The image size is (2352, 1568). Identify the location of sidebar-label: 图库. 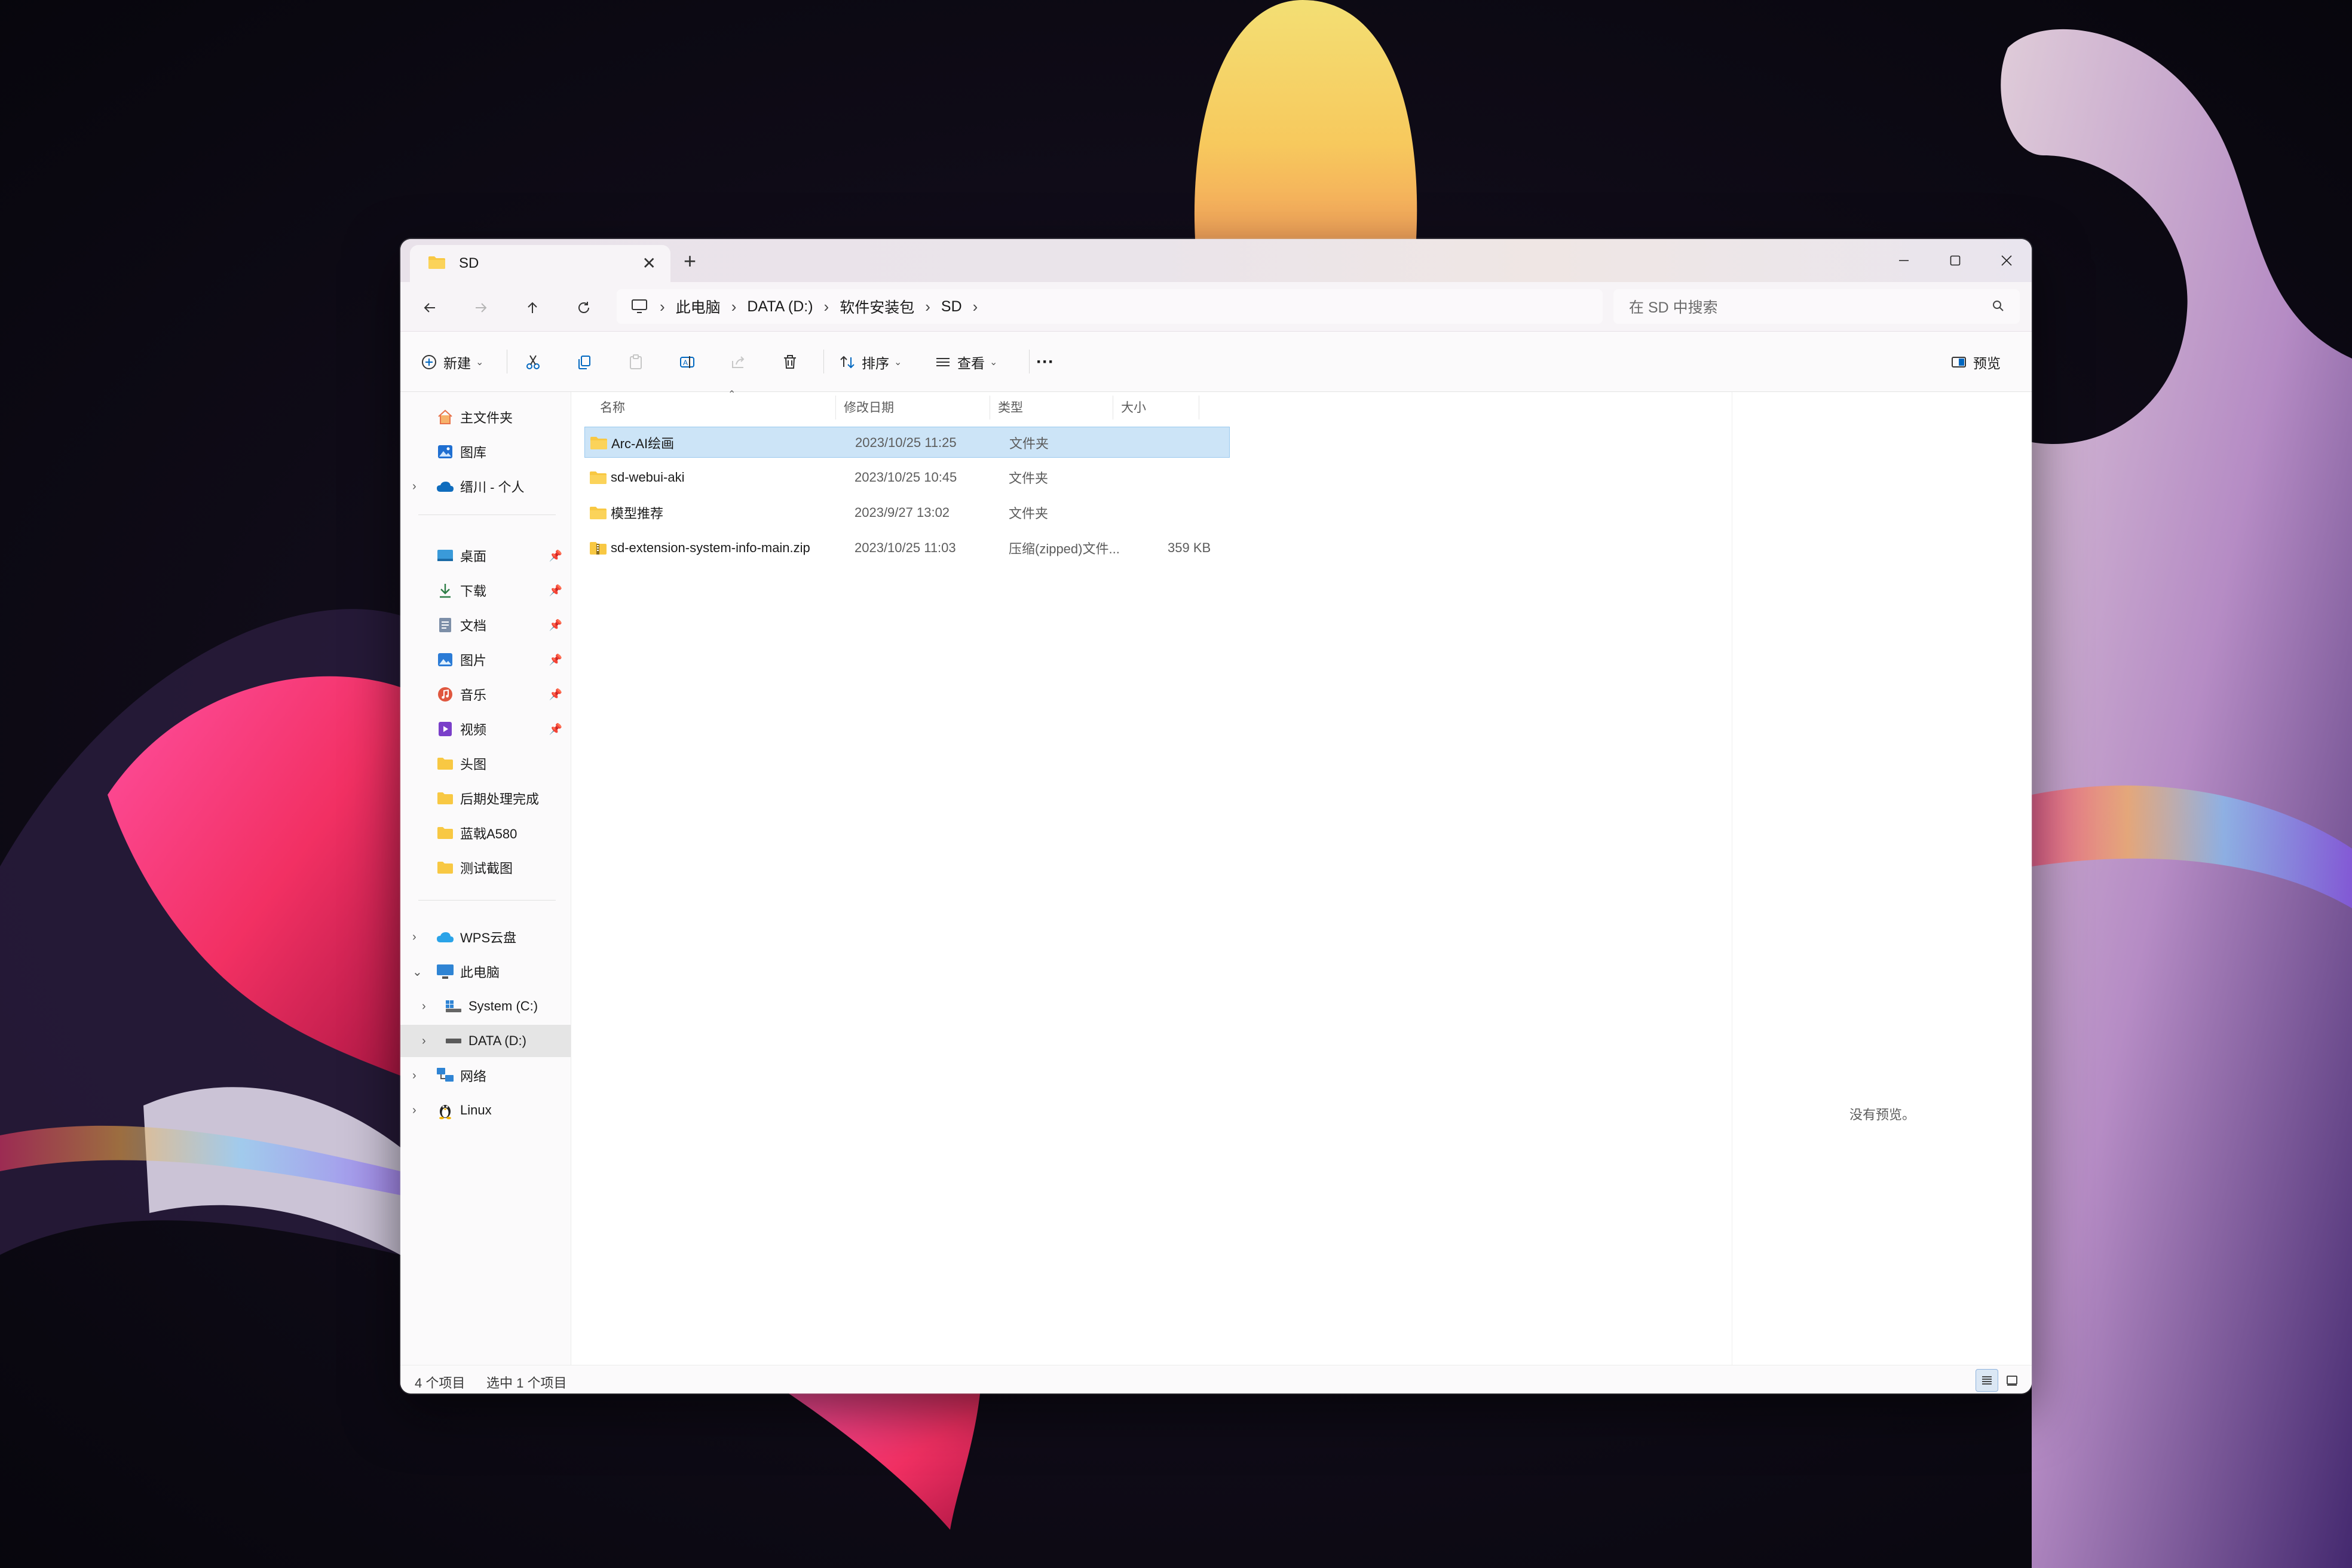
(473, 452).